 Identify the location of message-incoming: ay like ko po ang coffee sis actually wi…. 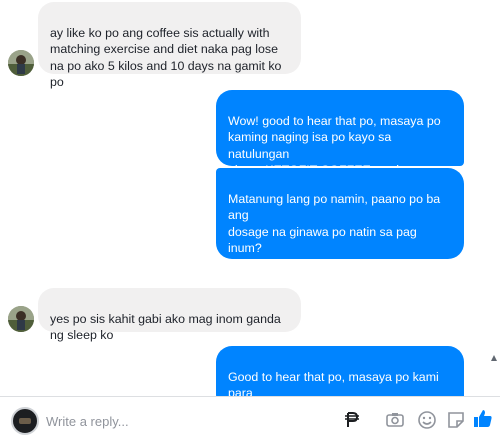
(169, 45).